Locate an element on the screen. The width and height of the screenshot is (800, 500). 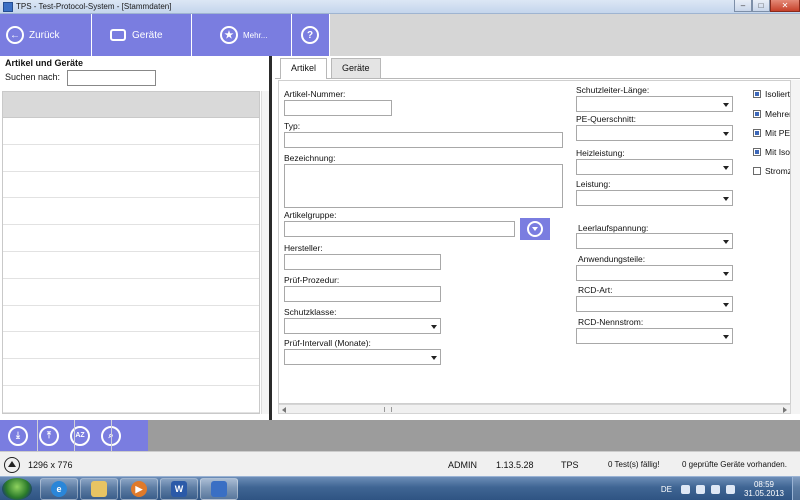
taskbar-media: ▶ is located at coordinates (139, 489).